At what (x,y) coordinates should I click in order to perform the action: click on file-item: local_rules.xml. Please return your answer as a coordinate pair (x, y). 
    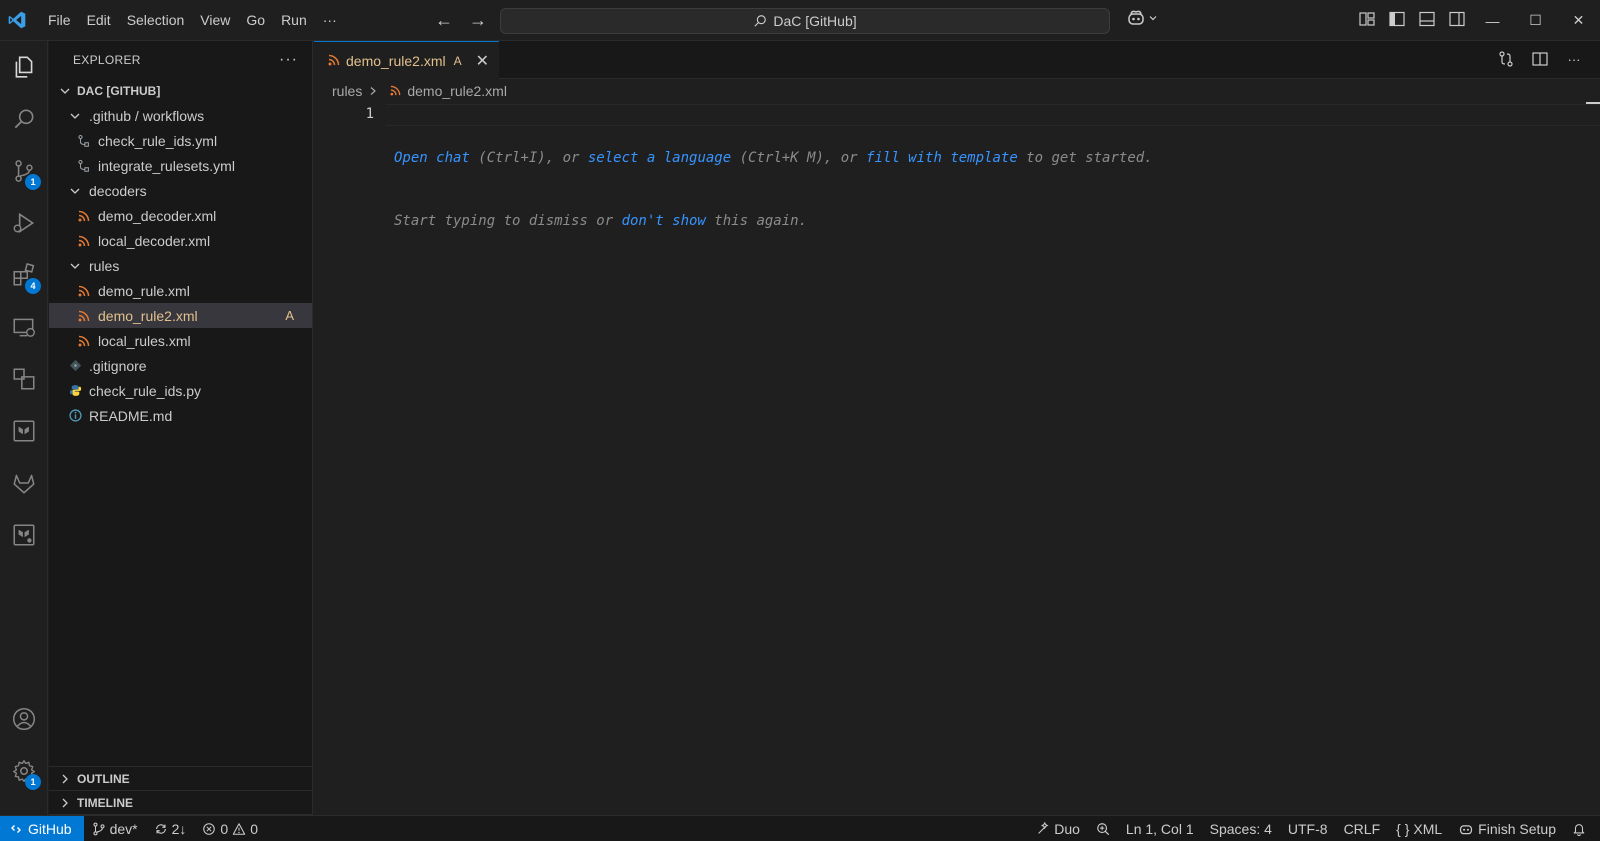
    Looking at the image, I should click on (180, 340).